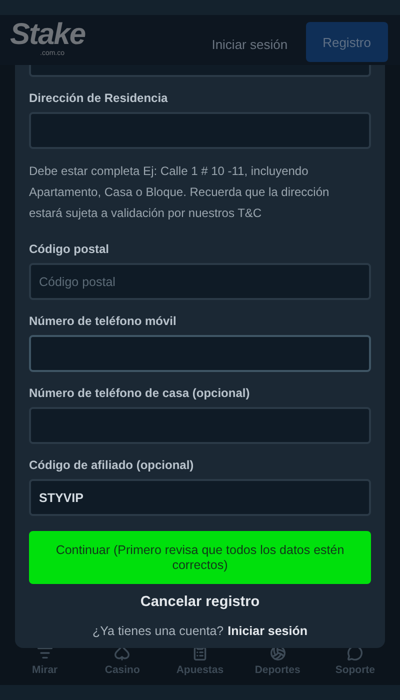  Describe the element at coordinates (158, 631) in the screenshot. I see `account-question: ¿Ya tienes una cuenta?` at that location.